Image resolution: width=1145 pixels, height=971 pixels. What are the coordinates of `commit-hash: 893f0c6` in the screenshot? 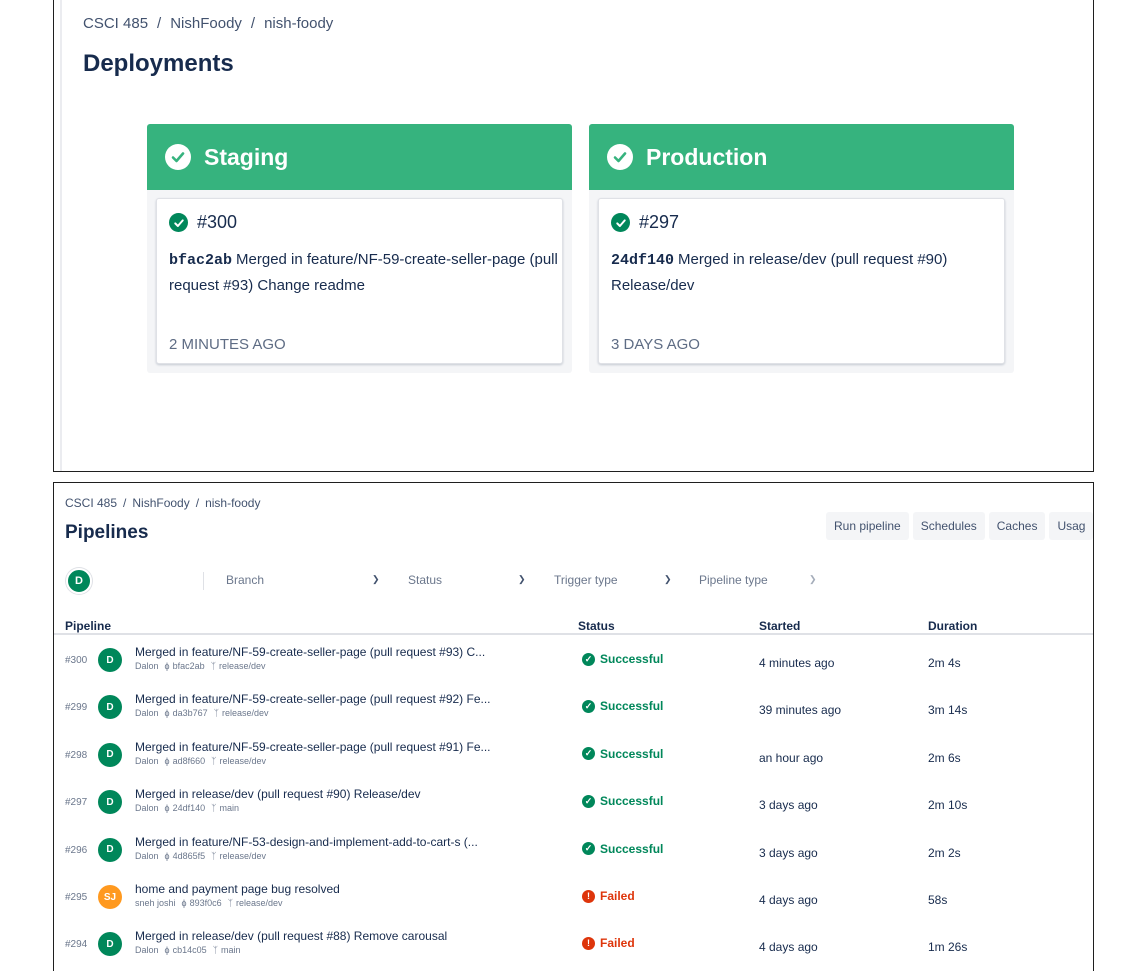 It's located at (206, 903).